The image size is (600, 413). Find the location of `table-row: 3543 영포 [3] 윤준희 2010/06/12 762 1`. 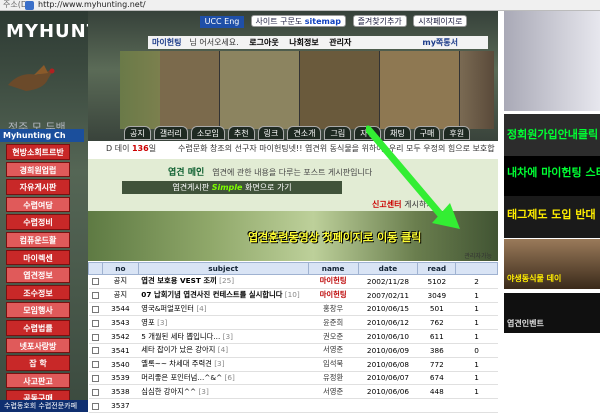

table-row: 3543 영포 [3] 윤준희 2010/06/12 762 1 is located at coordinates (293, 323).